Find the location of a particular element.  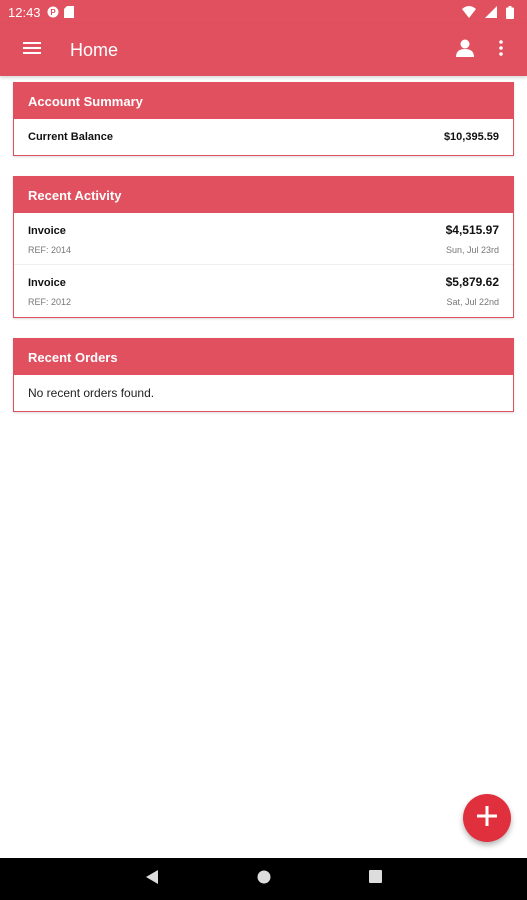

circle-home-icon is located at coordinates (264, 879).